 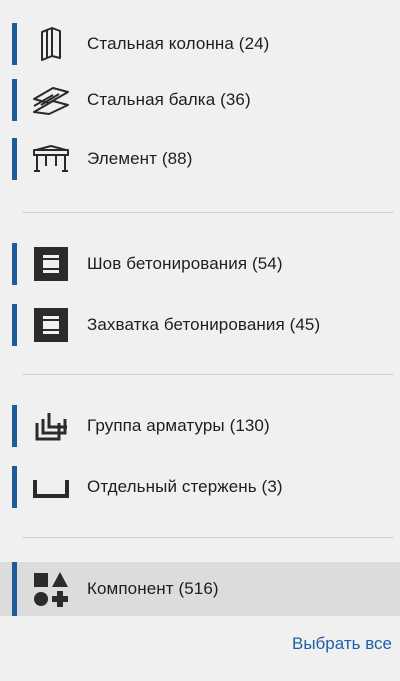 I want to click on list-item-pour-unit: Захватка бетонирования (45), so click(x=200, y=325).